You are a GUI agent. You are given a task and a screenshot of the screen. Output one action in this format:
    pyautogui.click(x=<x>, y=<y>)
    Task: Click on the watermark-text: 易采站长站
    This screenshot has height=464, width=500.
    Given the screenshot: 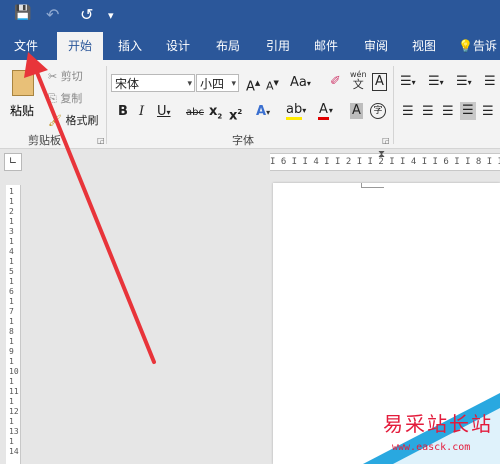 What is the action you would take?
    pyautogui.click(x=438, y=424)
    